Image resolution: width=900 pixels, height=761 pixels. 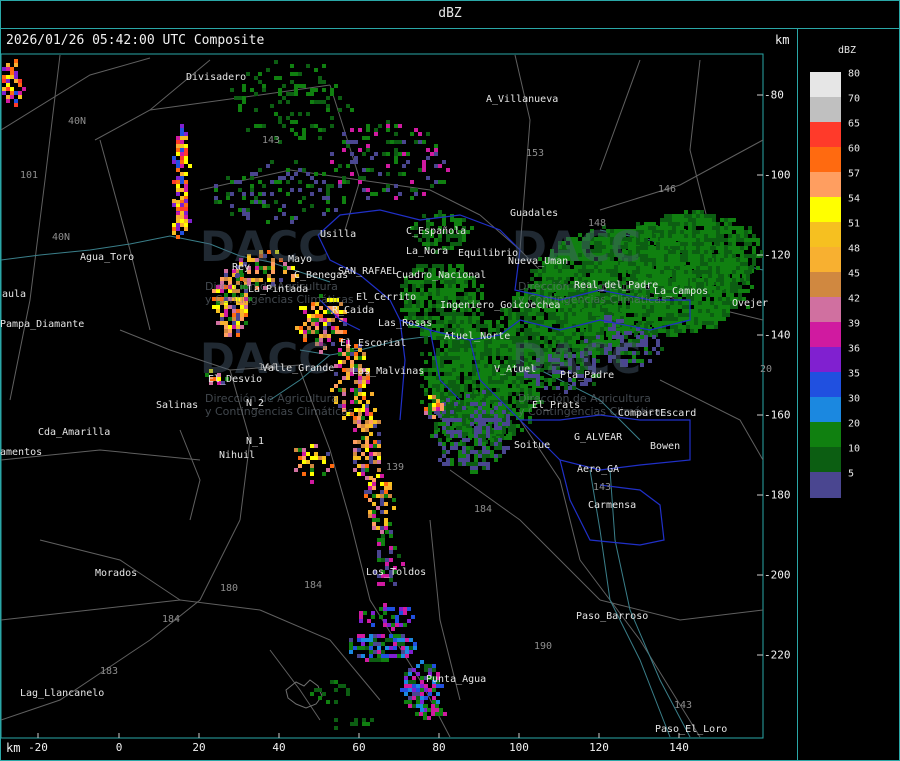 What do you see at coordinates (854, 224) in the screenshot?
I see `legend-label: 51` at bounding box center [854, 224].